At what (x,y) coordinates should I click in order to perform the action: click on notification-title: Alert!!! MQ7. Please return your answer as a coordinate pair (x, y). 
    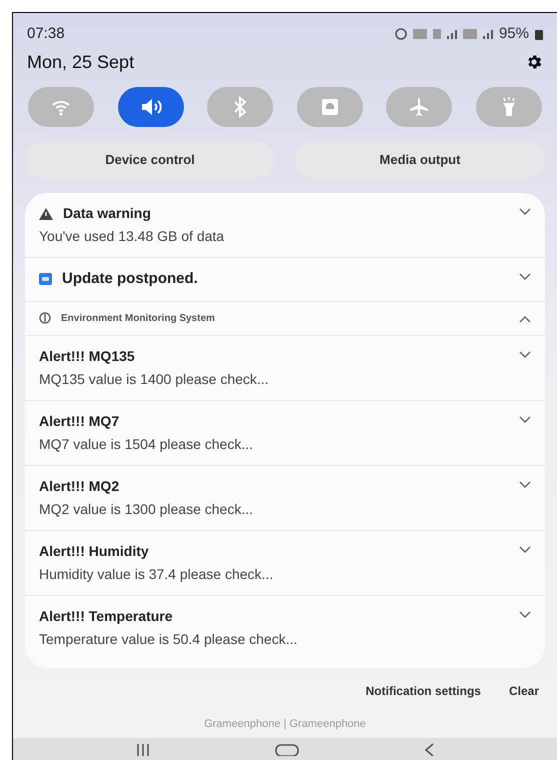
    Looking at the image, I should click on (79, 421).